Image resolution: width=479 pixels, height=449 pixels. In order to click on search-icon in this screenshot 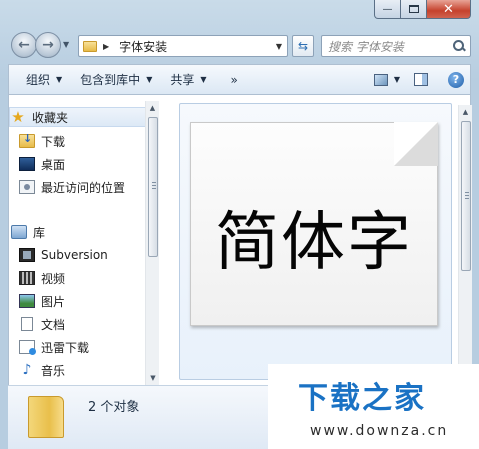, I will do `click(459, 46)`.